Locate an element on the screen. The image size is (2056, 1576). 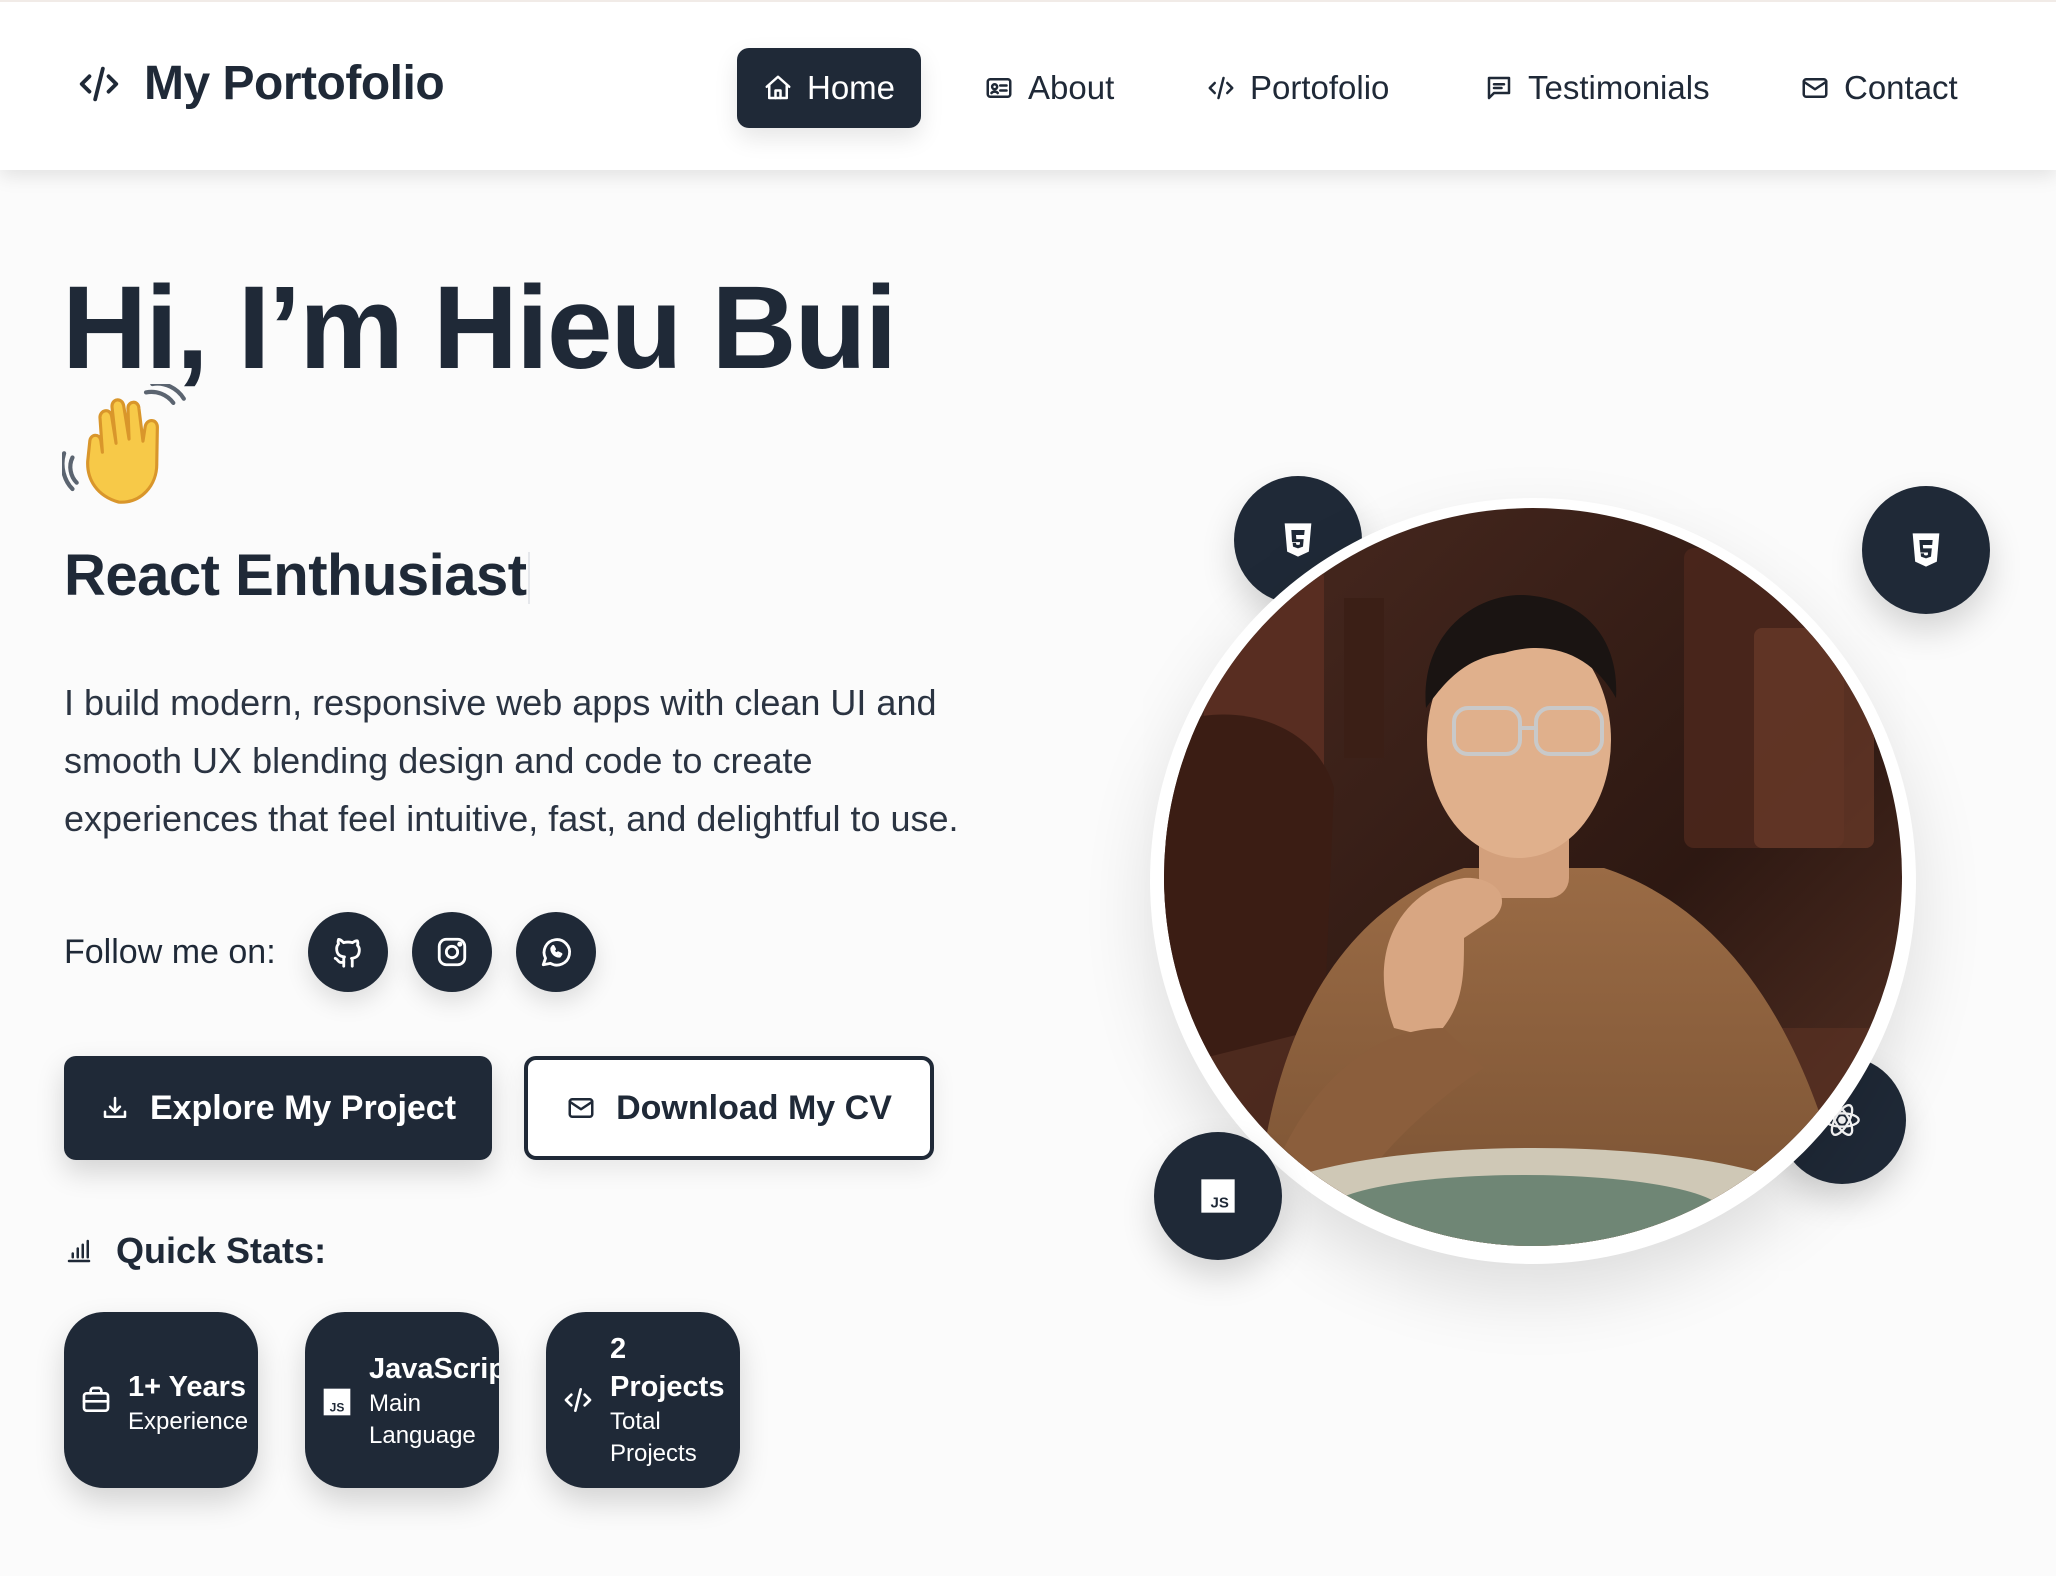
nav-contact: Contact is located at coordinates (1879, 88).